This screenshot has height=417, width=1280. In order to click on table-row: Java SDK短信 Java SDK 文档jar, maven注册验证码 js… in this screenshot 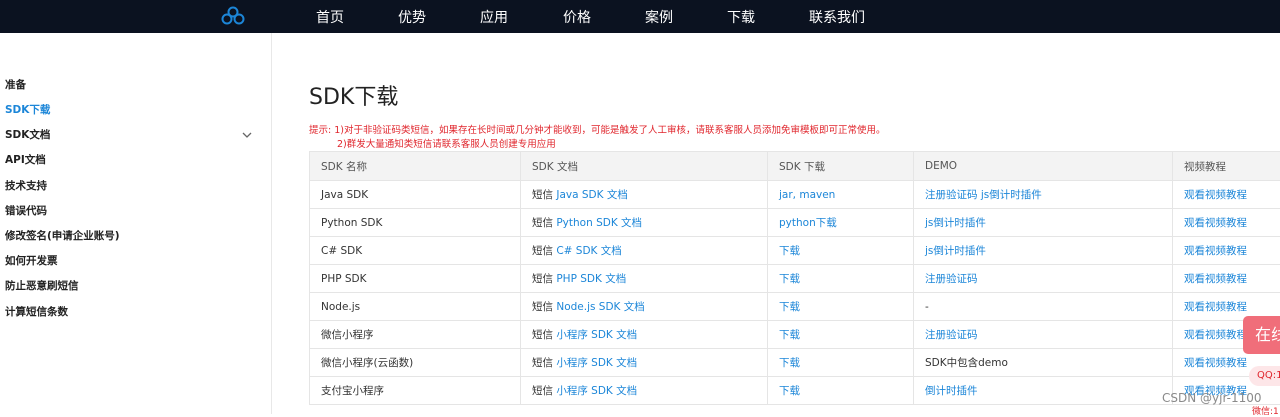, I will do `click(795, 195)`.